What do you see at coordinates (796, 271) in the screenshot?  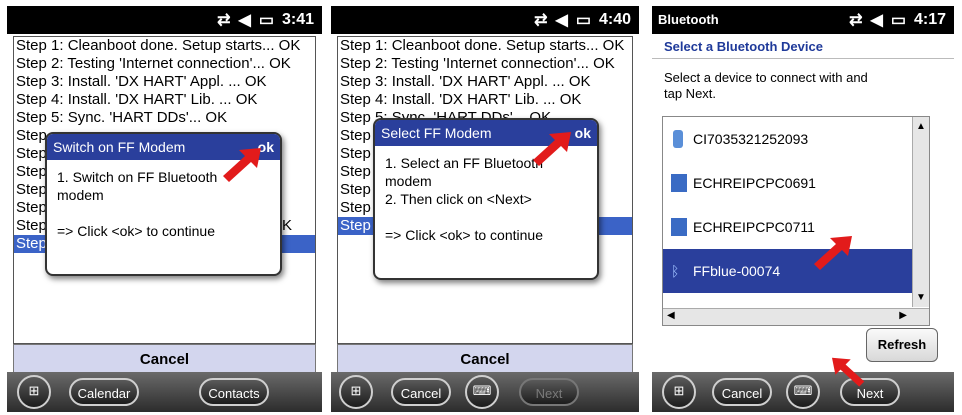 I see `list-item-selected: ᛒ FFblue-00074` at bounding box center [796, 271].